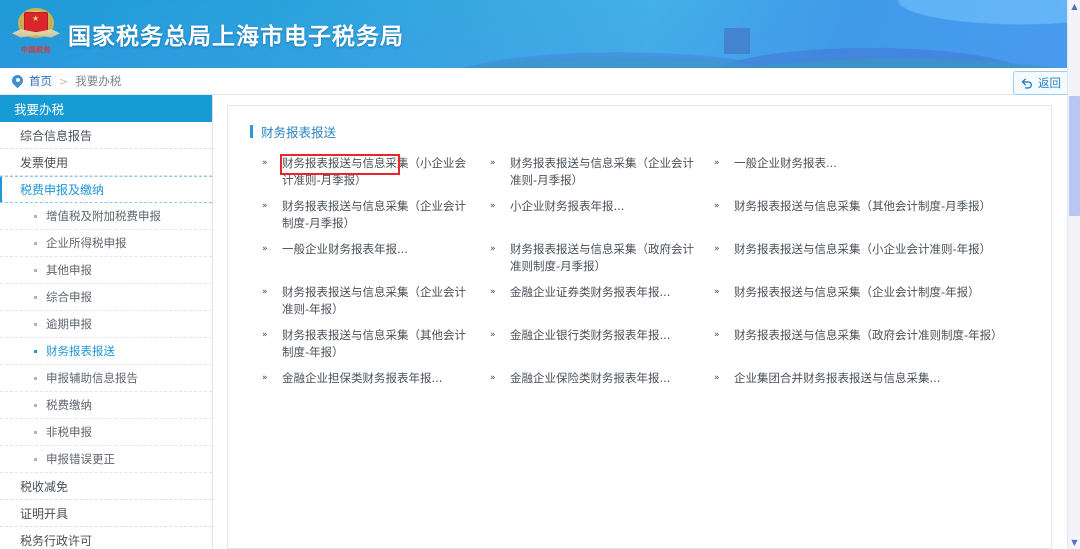  I want to click on sidebar-item-l2: 综合申报, so click(106, 297).